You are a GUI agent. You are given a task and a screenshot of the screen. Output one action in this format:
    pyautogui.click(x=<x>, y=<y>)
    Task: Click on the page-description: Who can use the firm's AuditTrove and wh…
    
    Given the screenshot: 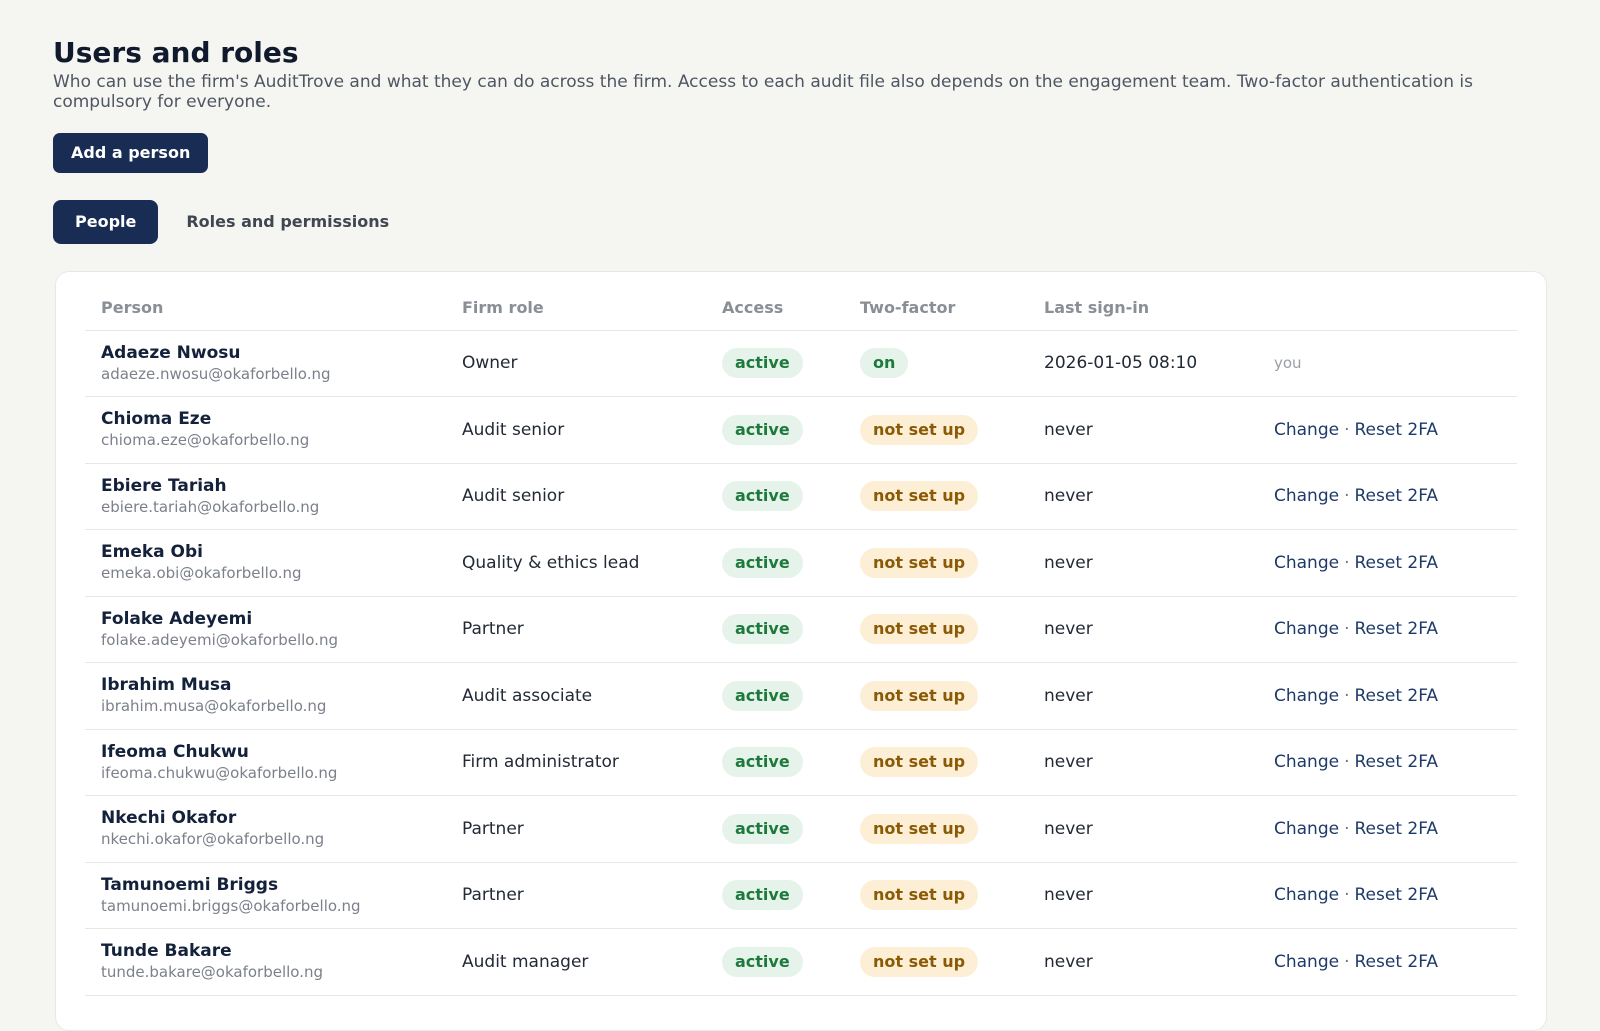 What is the action you would take?
    pyautogui.click(x=763, y=92)
    